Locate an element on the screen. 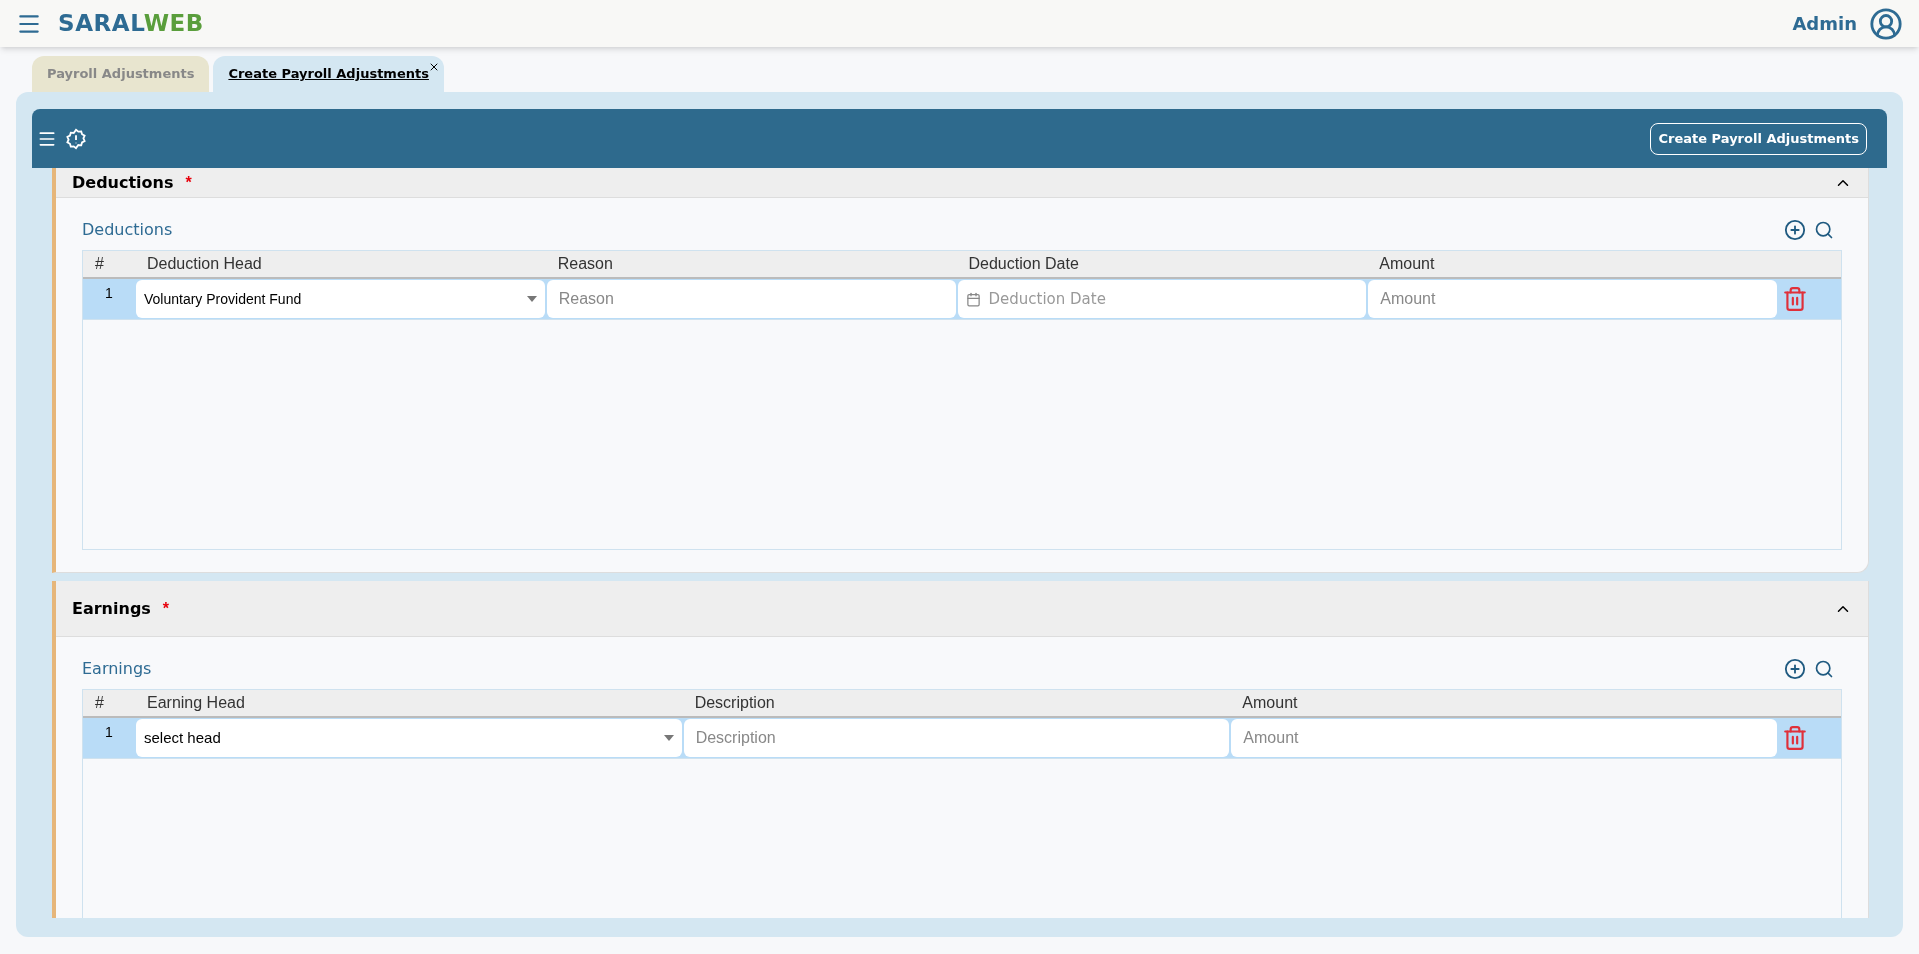 The image size is (1919, 954). select-field: Voluntary Provident Fund is located at coordinates (340, 299).